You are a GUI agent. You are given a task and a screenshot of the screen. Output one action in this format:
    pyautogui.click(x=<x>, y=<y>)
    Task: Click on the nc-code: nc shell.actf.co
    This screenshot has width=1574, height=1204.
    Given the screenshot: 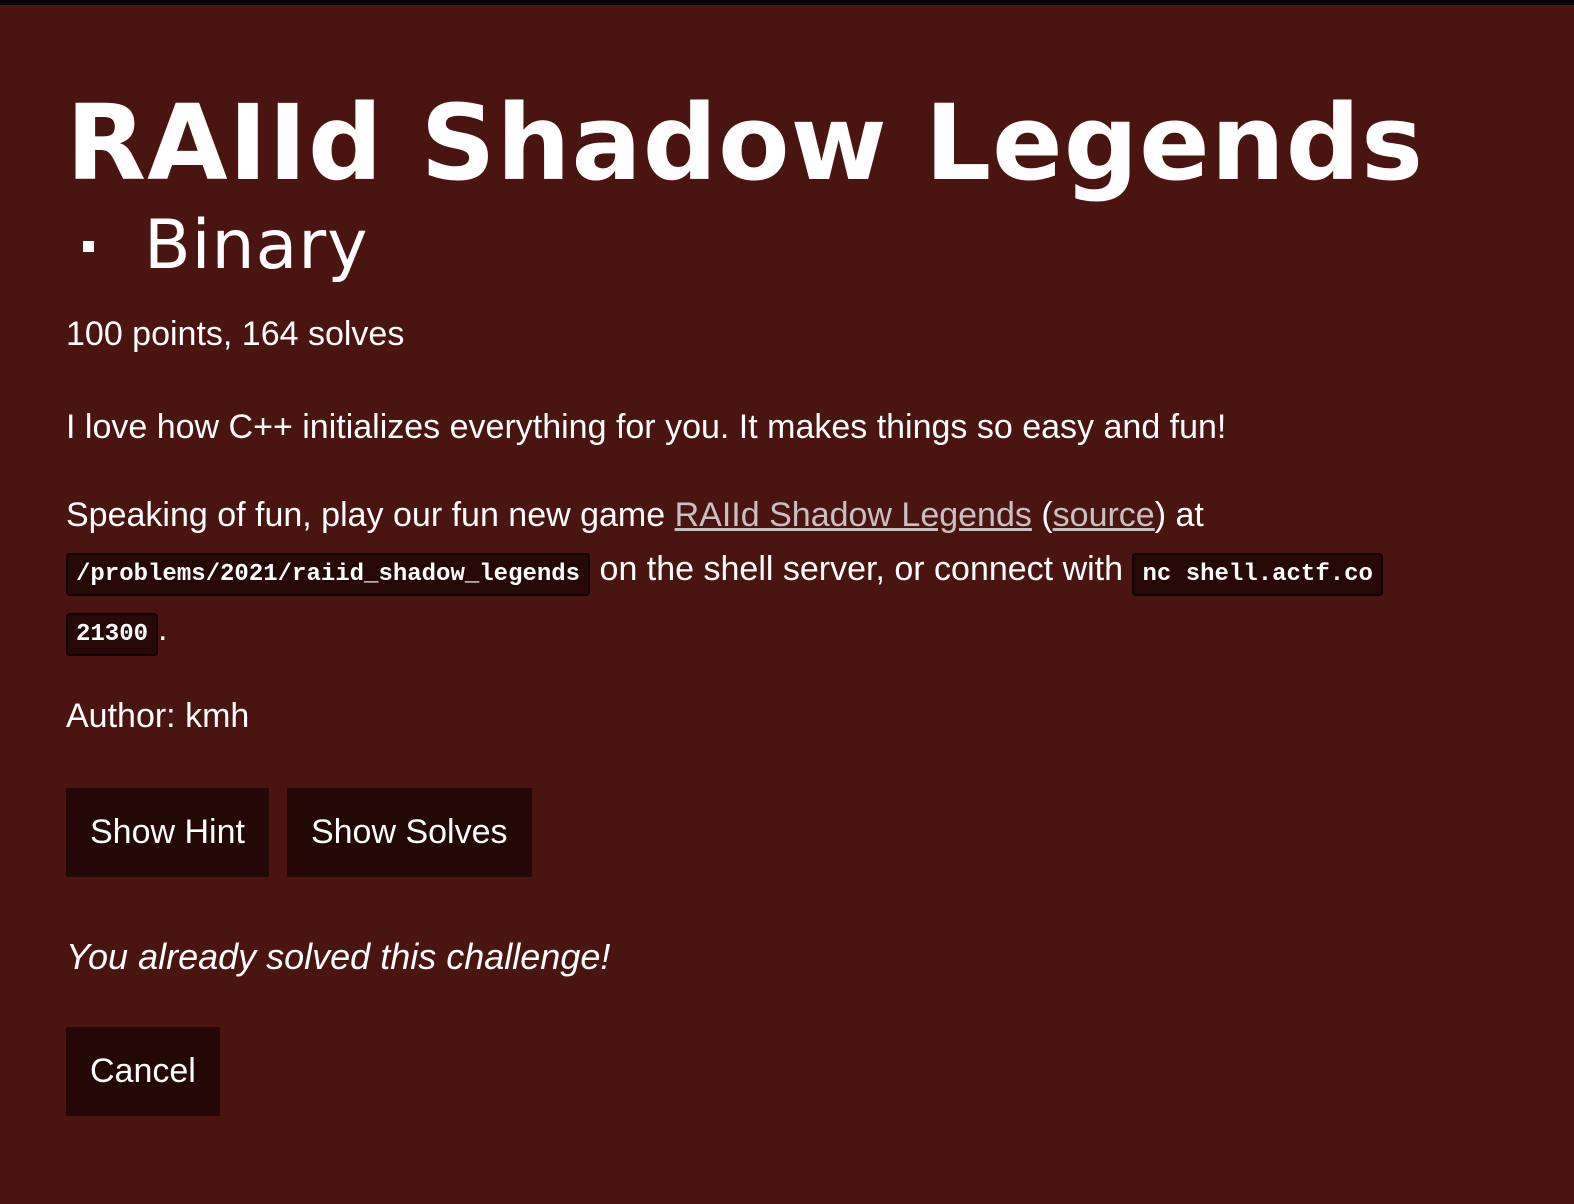 What is the action you would take?
    pyautogui.click(x=1257, y=574)
    